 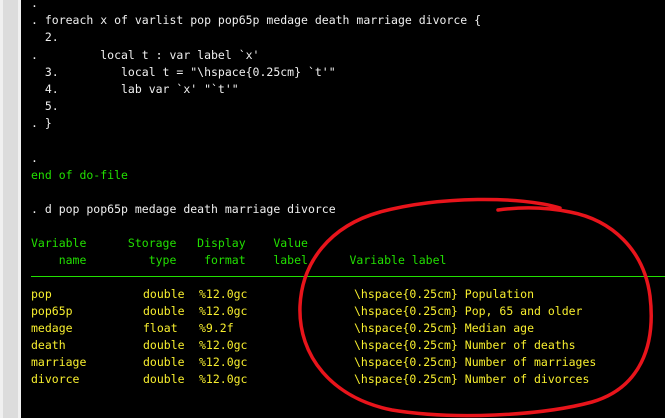 What do you see at coordinates (348, 276) in the screenshot?
I see `table-divider` at bounding box center [348, 276].